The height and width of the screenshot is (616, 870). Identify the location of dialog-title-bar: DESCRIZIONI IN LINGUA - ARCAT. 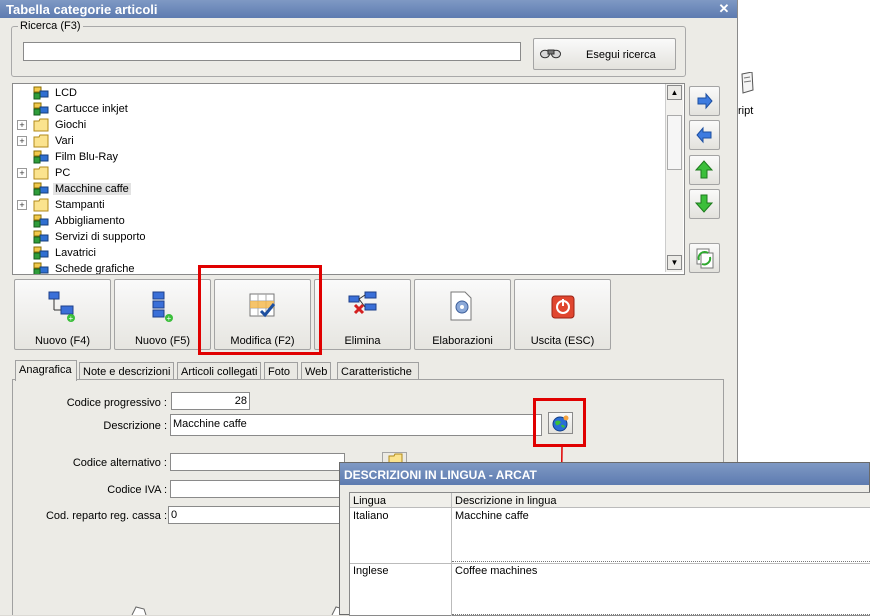
(604, 474).